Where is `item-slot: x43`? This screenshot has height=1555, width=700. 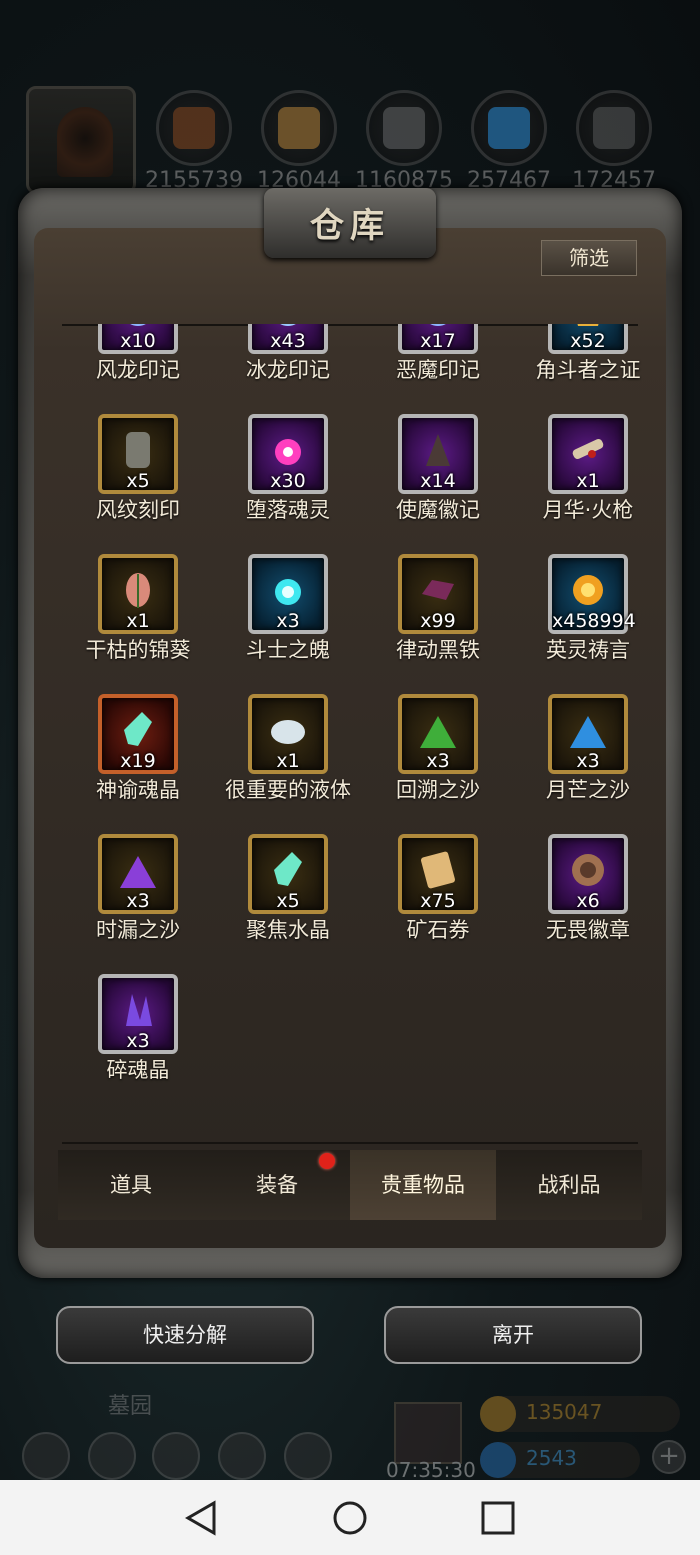 item-slot: x43 is located at coordinates (288, 339).